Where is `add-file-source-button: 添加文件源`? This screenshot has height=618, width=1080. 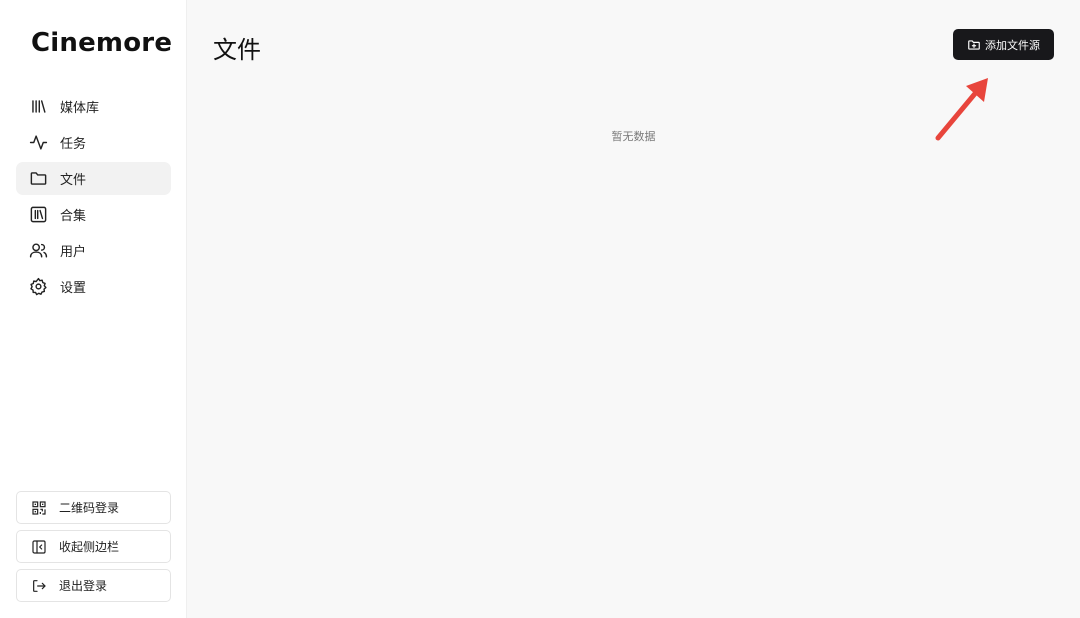
add-file-source-button: 添加文件源 is located at coordinates (1003, 44).